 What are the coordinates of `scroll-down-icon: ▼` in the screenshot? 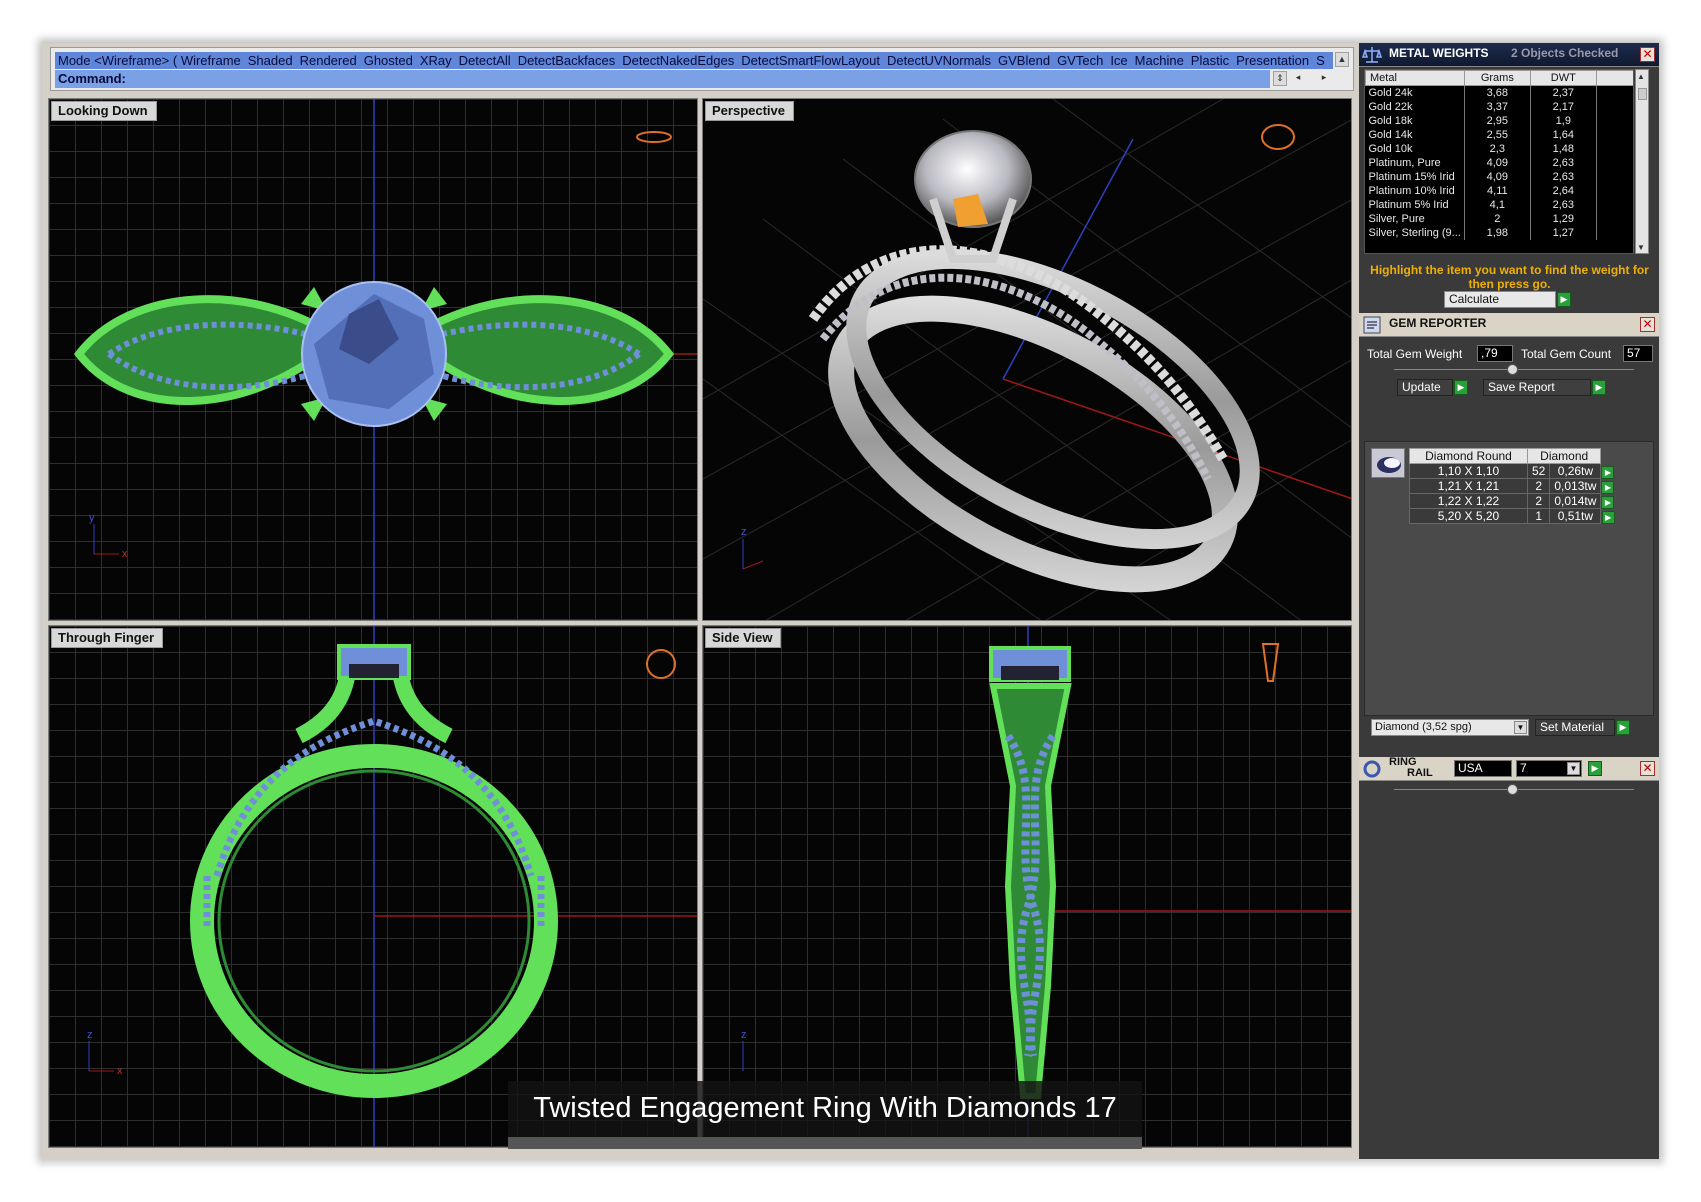 It's located at (1641, 247).